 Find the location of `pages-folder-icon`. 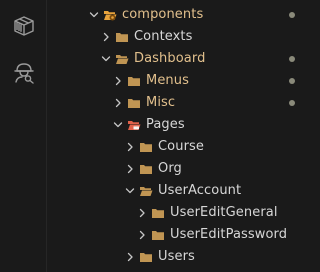

pages-folder-icon is located at coordinates (134, 125).